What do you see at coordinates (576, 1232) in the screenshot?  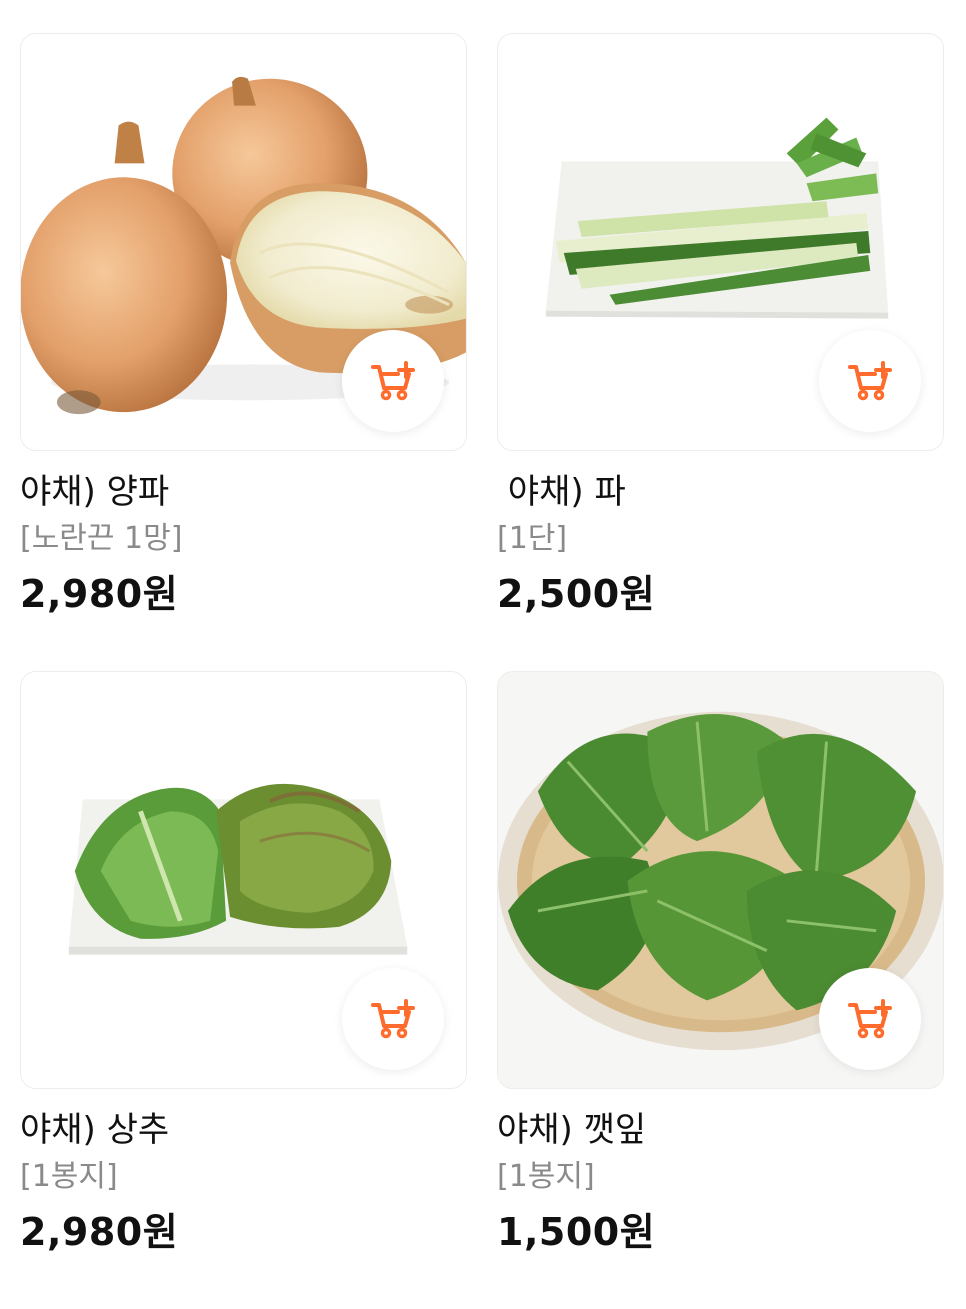 I see `product-price: 1,500원` at bounding box center [576, 1232].